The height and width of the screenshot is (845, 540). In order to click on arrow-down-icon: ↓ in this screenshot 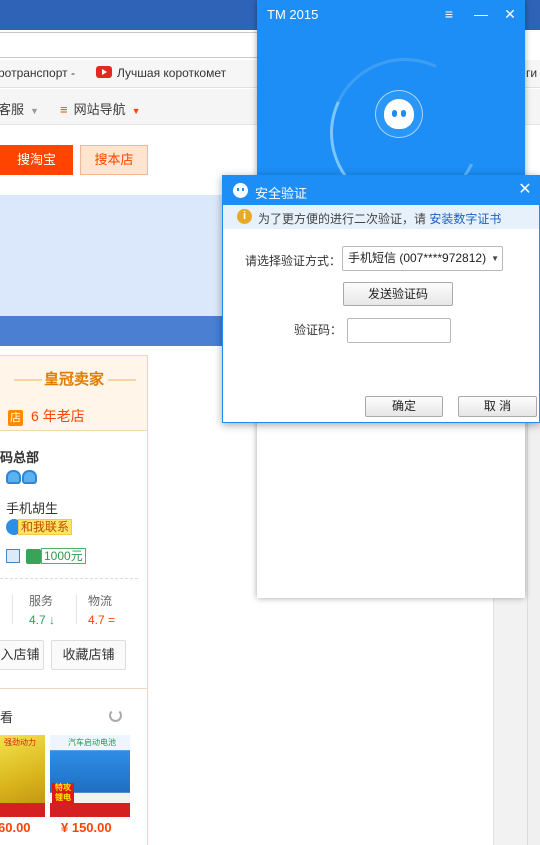, I will do `click(52, 620)`.